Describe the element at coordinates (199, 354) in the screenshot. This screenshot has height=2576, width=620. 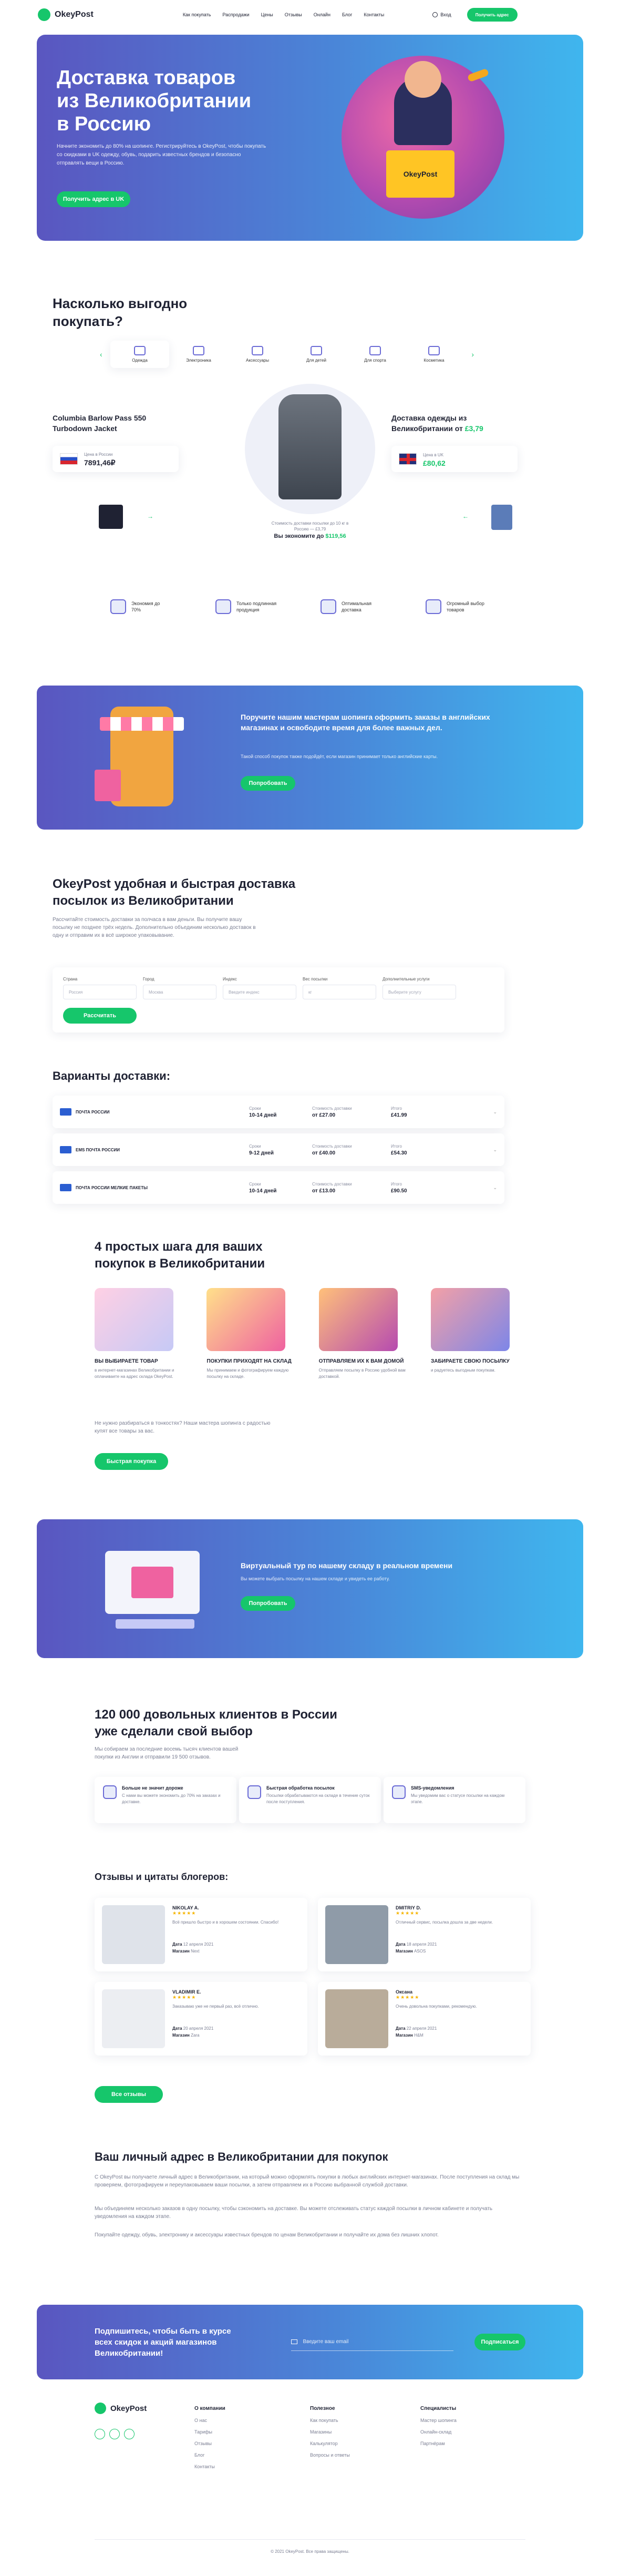
I see `category-tab: Электроника` at that location.